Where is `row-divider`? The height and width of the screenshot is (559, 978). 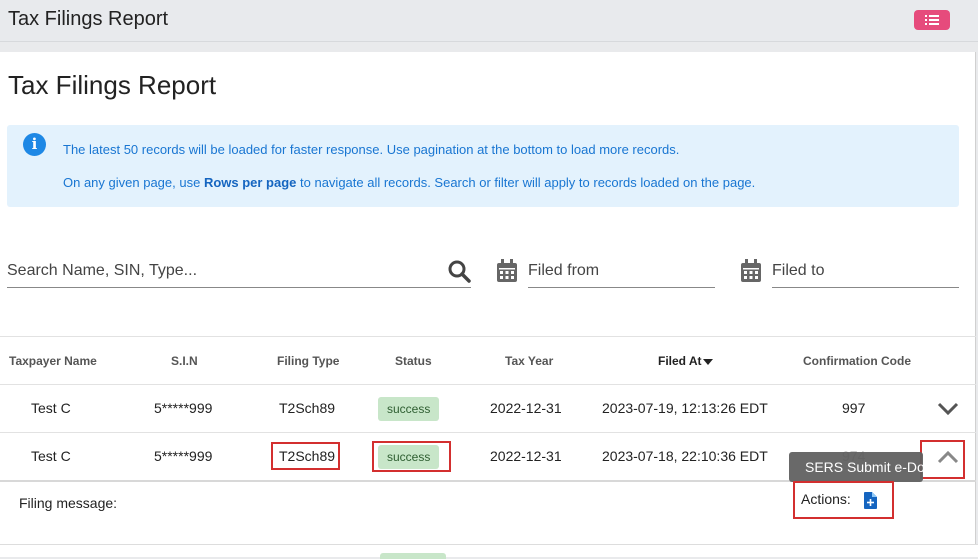 row-divider is located at coordinates (488, 432).